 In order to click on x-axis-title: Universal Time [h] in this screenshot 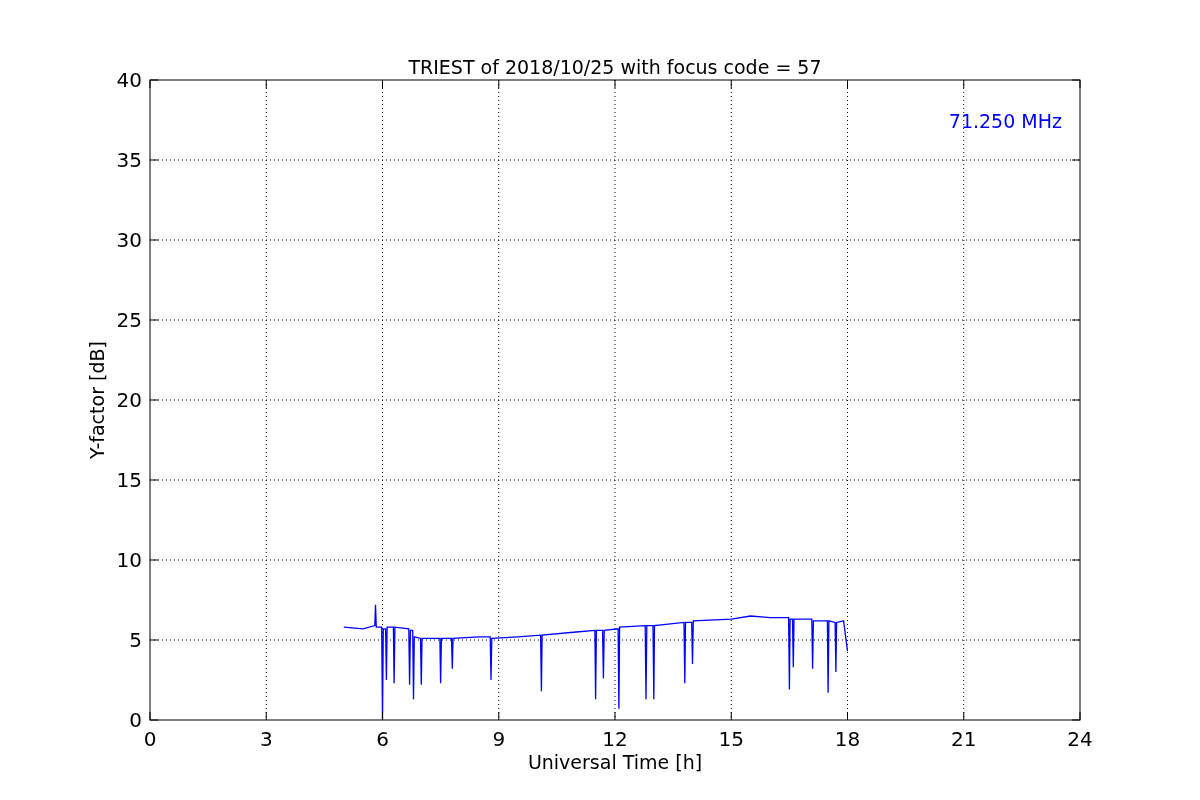, I will do `click(615, 762)`.